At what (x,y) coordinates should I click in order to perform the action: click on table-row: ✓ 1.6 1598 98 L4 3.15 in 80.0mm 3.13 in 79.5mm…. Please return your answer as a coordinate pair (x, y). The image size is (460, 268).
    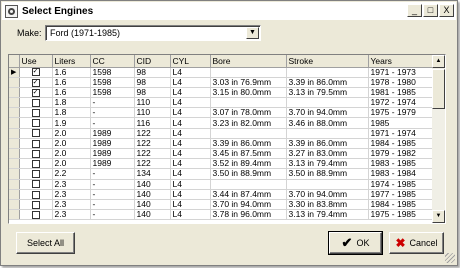
    Looking at the image, I should click on (220, 93).